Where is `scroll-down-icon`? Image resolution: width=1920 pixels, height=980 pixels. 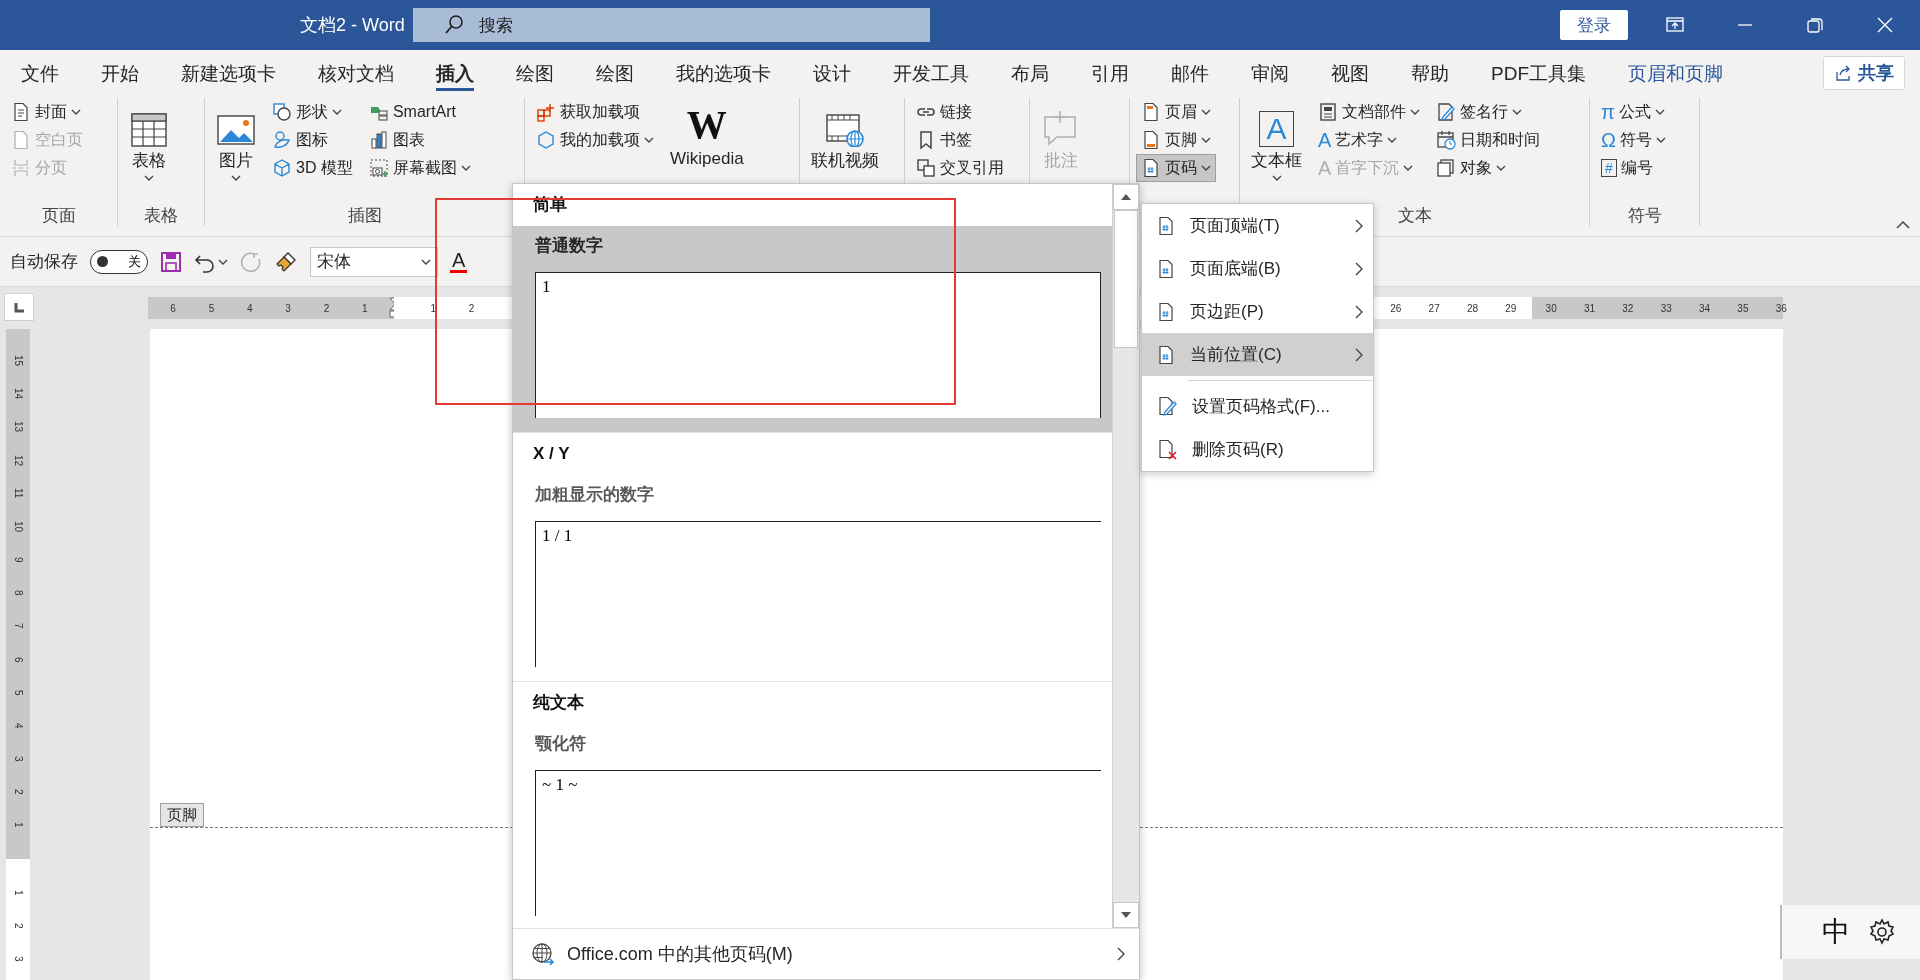 scroll-down-icon is located at coordinates (1126, 915).